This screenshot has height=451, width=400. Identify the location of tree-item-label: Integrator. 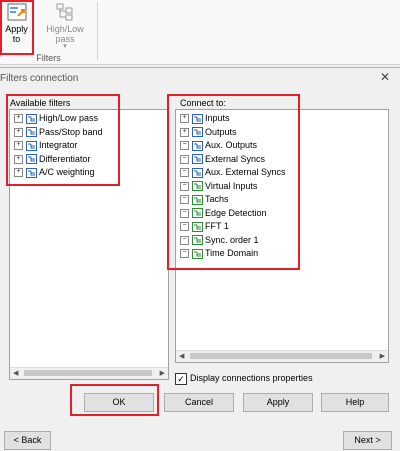
(58, 145).